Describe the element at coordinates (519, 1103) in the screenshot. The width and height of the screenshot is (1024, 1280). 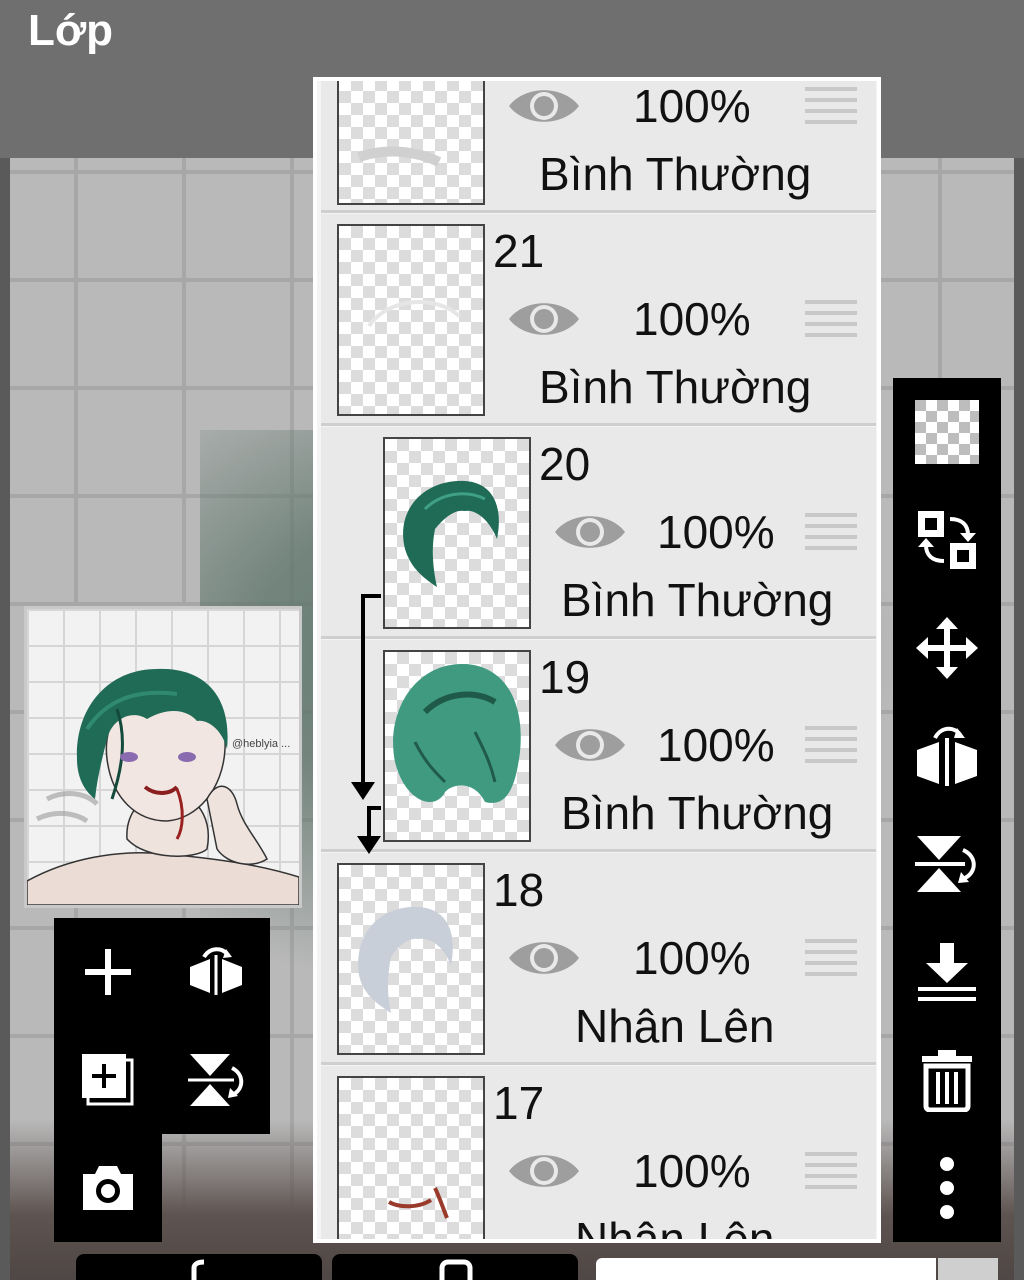
I see `layer-number: 17` at that location.